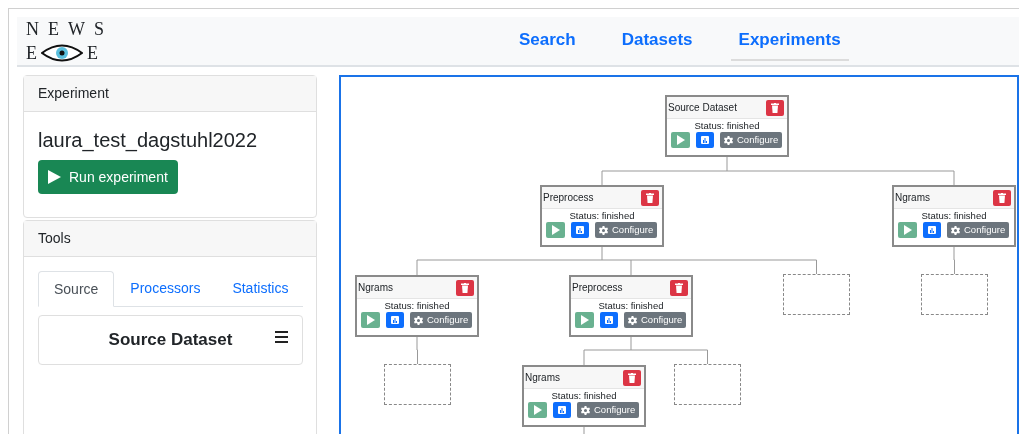 Image resolution: width=1019 pixels, height=434 pixels. What do you see at coordinates (281, 337) in the screenshot?
I see `menu-icon` at bounding box center [281, 337].